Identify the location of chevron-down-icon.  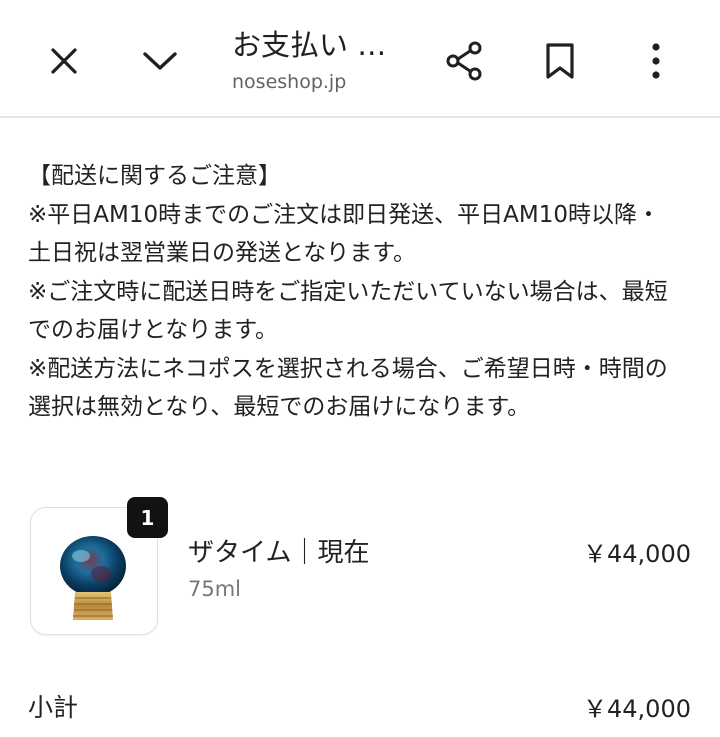
(160, 61).